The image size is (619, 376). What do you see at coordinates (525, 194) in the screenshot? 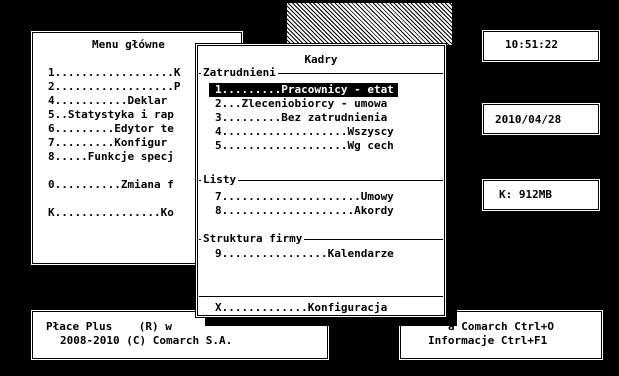
I see `memory-display: K: 912MB` at bounding box center [525, 194].